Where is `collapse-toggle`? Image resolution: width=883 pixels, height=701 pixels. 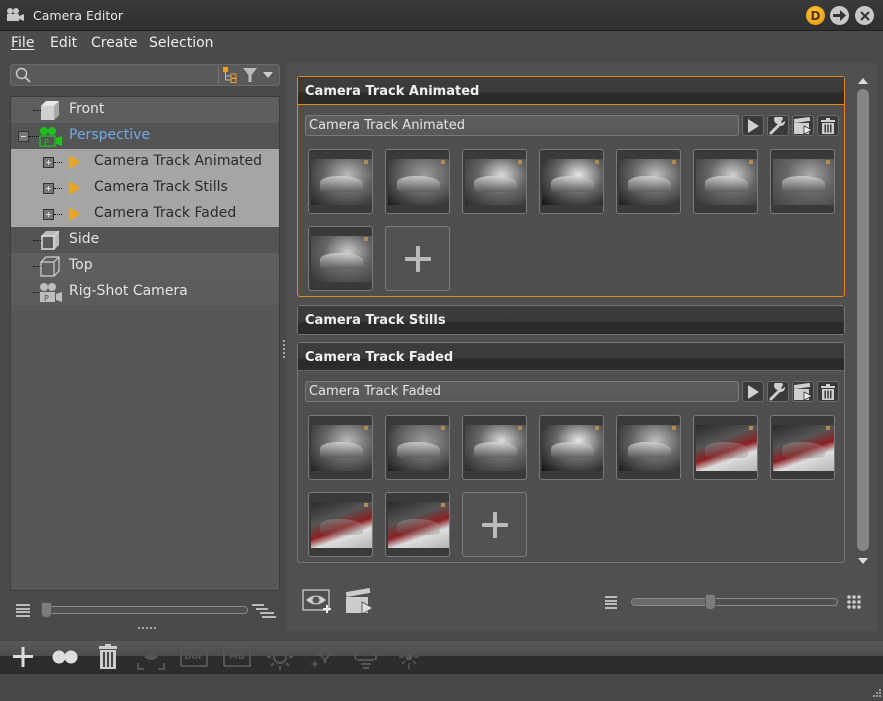
collapse-toggle is located at coordinates (23, 136).